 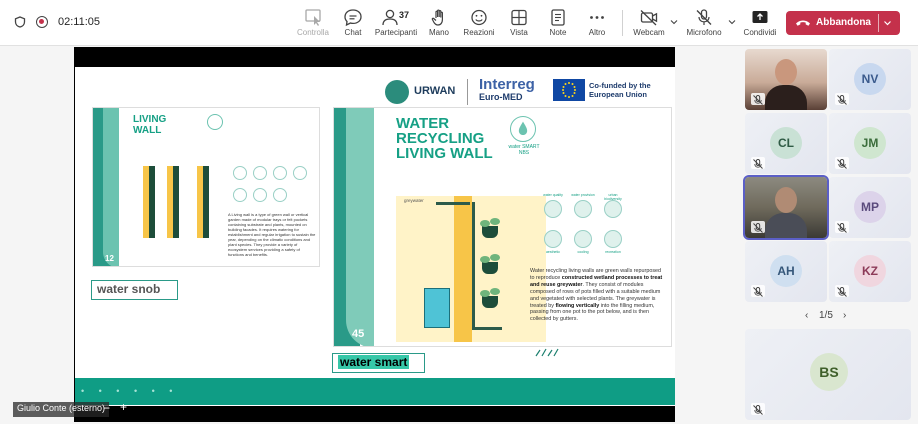 What do you see at coordinates (597, 17) in the screenshot?
I see `more-icon` at bounding box center [597, 17].